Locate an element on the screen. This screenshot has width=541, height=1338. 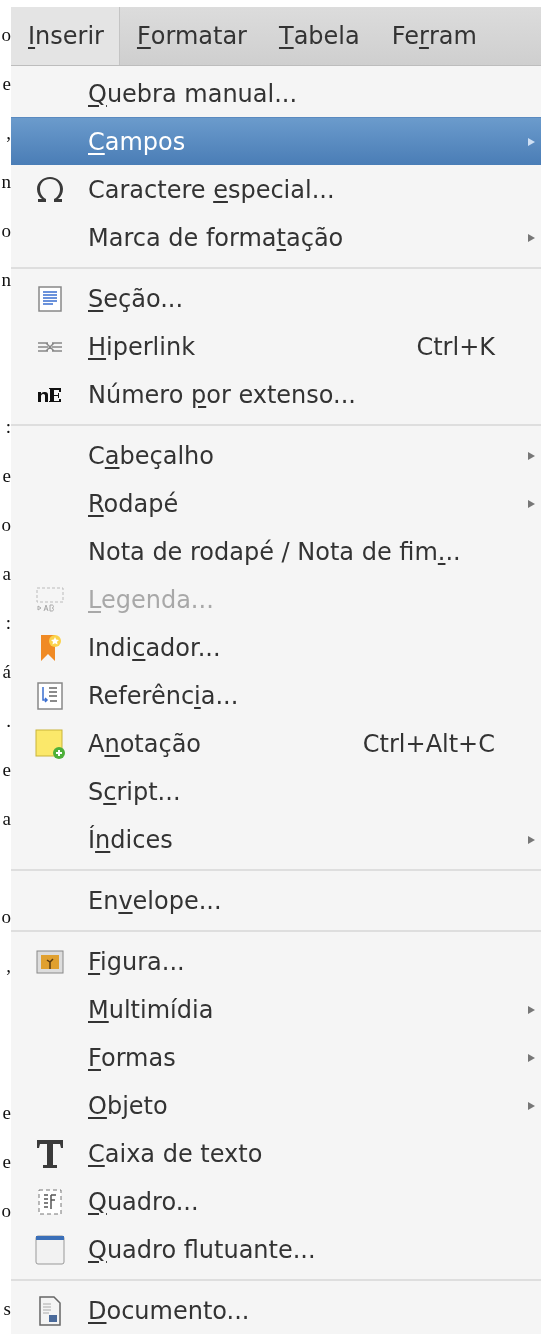
menu-item: Cabeçalho is located at coordinates (276, 455).